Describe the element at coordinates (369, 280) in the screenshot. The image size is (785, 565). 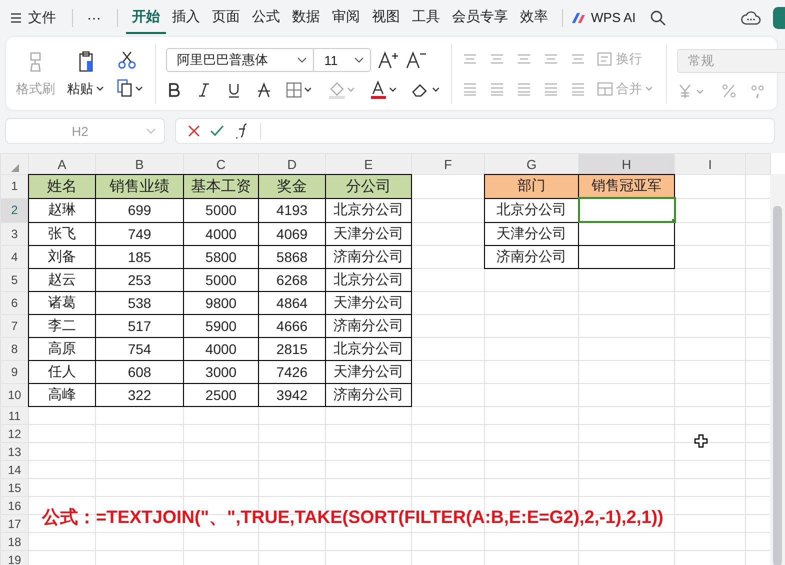
I see `table-cell: 北京分公司` at that location.